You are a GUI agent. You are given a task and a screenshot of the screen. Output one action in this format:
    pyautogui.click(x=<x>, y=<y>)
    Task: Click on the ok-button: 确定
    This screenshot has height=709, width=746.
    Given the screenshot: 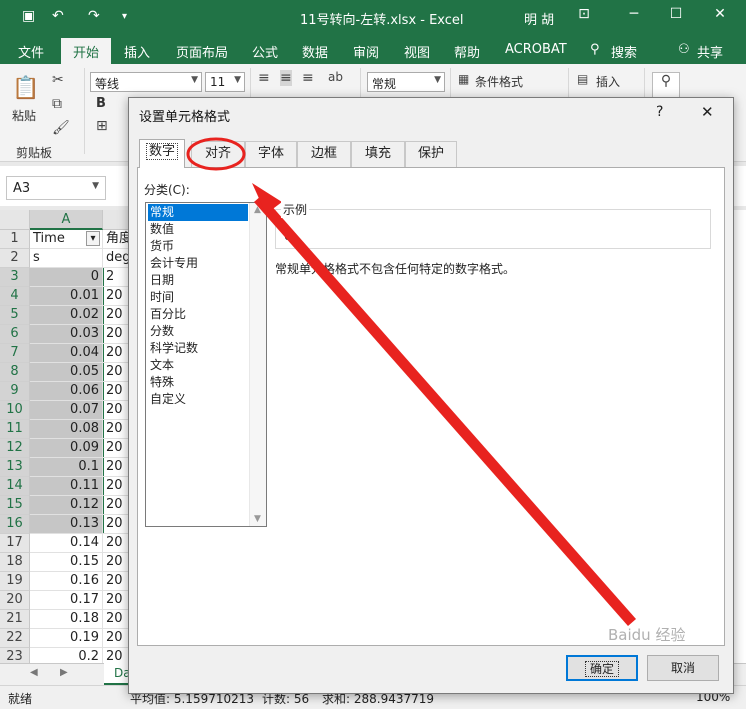 What is the action you would take?
    pyautogui.click(x=602, y=668)
    